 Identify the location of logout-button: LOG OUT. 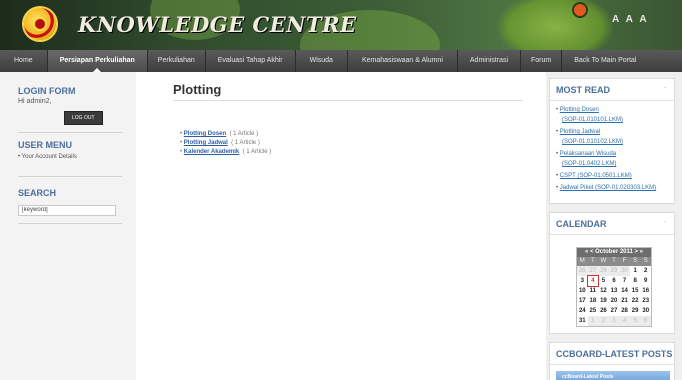
(83, 118).